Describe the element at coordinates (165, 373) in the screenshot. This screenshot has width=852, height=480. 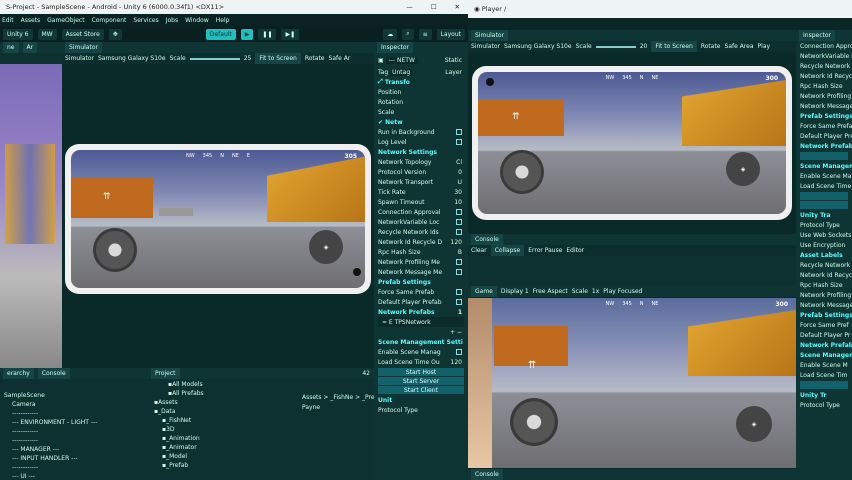
I see `tab-project: Project` at that location.